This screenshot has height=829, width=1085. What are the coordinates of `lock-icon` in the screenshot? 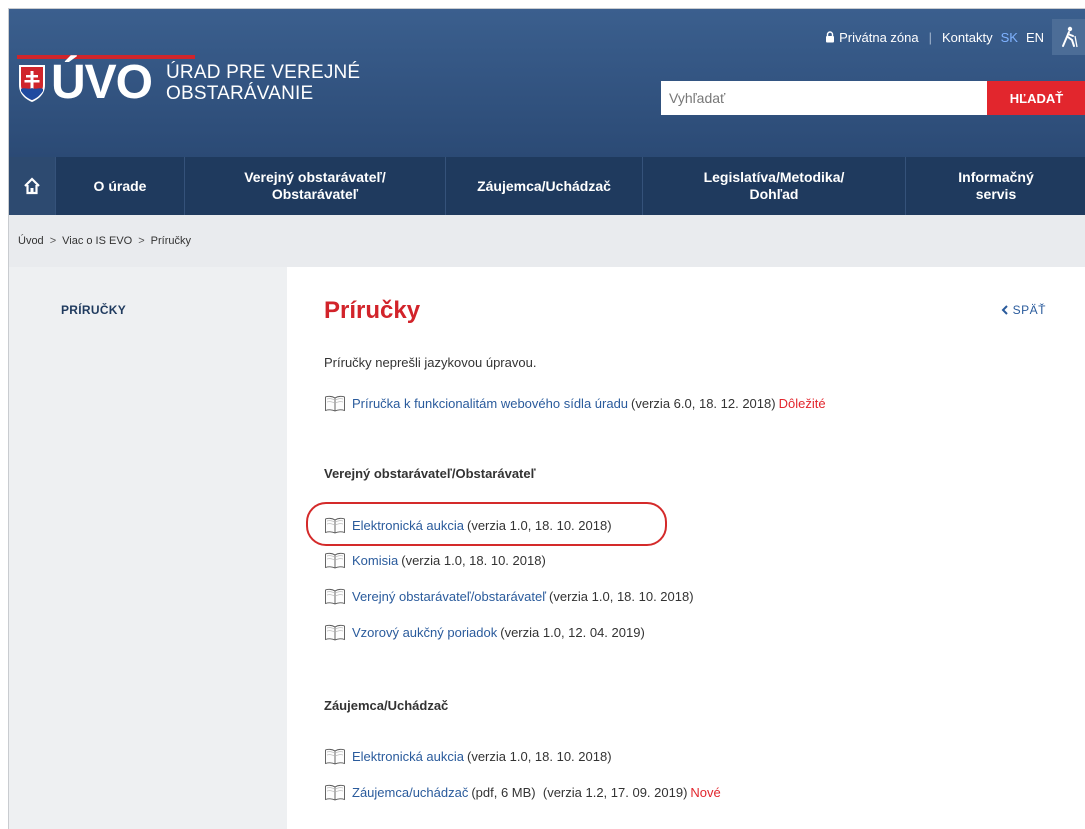 It's located at (830, 37).